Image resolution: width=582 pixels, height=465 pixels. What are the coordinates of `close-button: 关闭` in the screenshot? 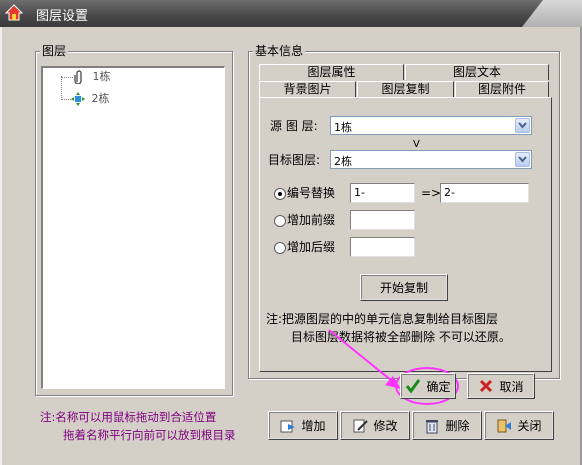 It's located at (519, 425).